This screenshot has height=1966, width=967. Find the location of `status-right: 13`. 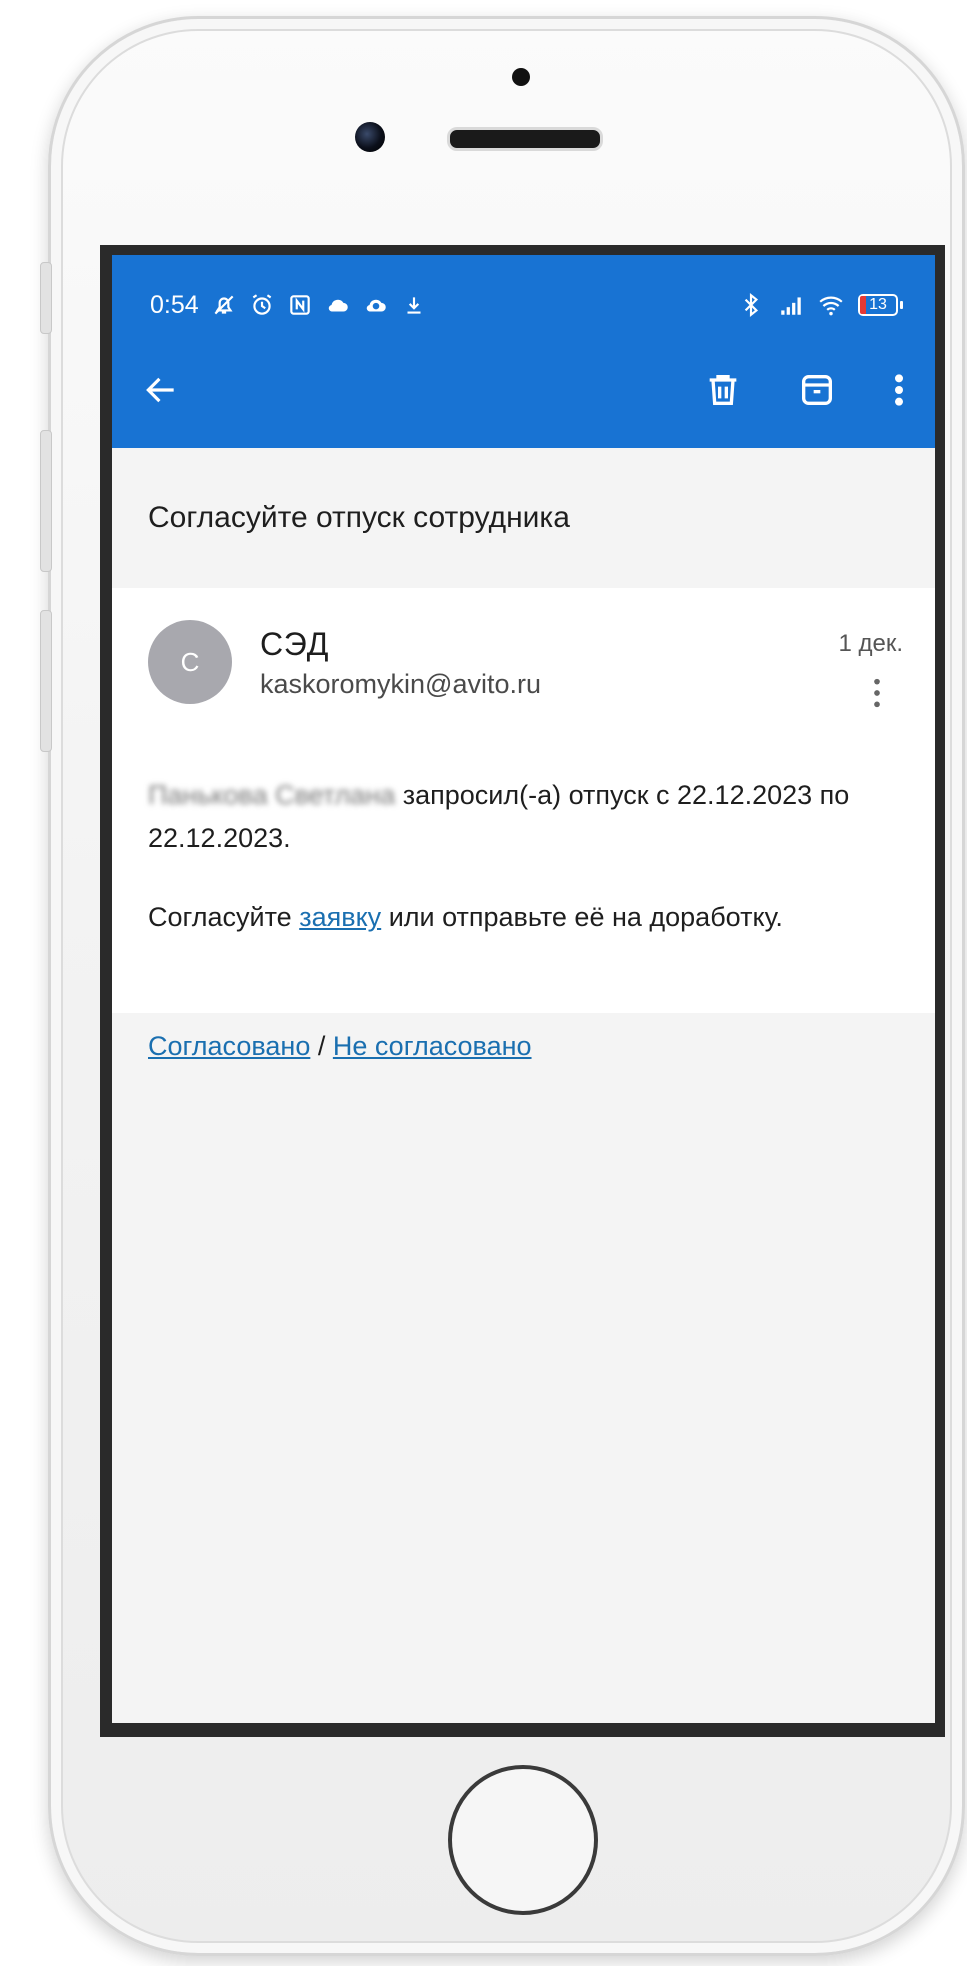

status-right: 13 is located at coordinates (820, 305).